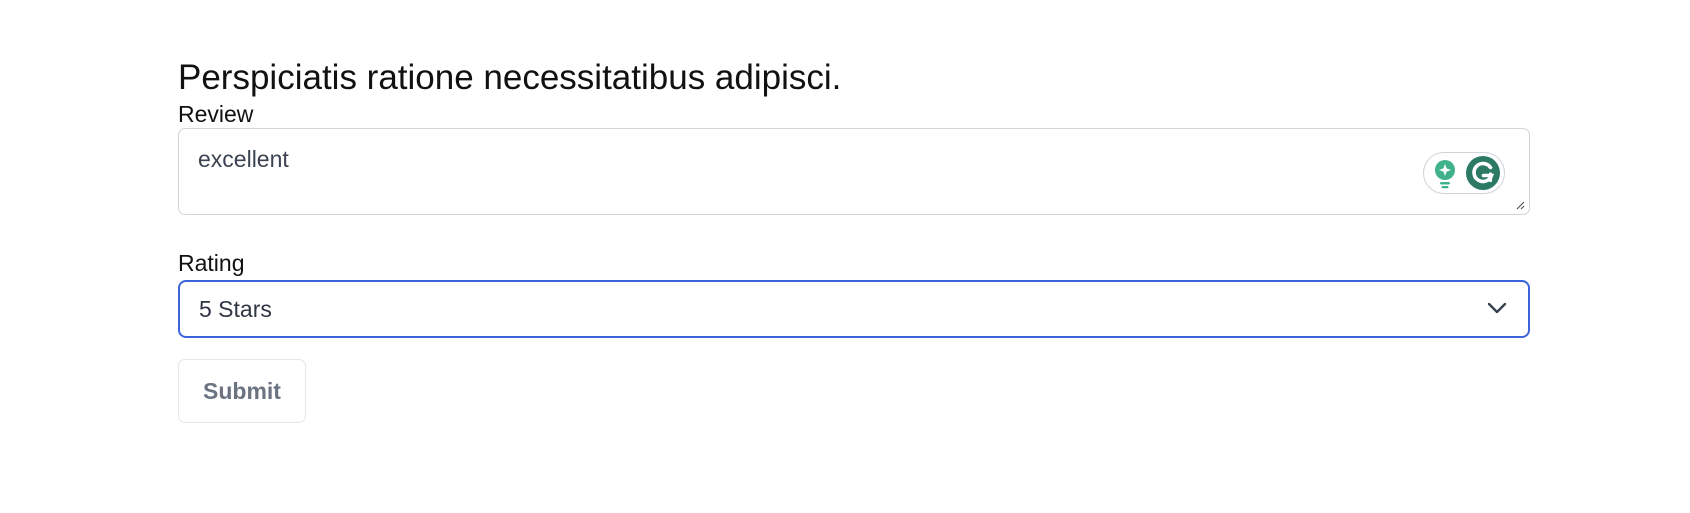  I want to click on grammarly-widget, so click(1464, 173).